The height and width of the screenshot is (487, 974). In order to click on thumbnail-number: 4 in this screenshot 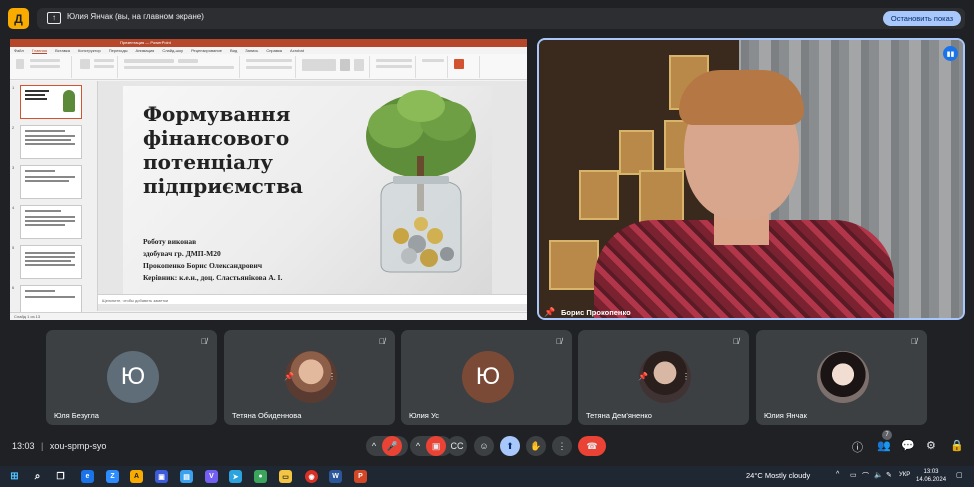, I will do `click(13, 207)`.